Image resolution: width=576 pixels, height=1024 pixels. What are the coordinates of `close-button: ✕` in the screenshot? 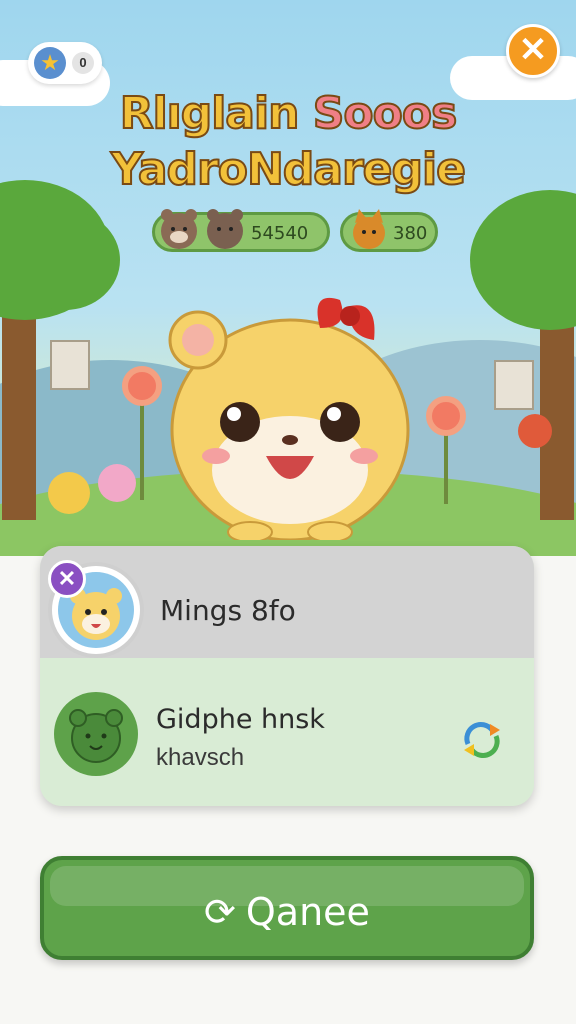 It's located at (533, 51).